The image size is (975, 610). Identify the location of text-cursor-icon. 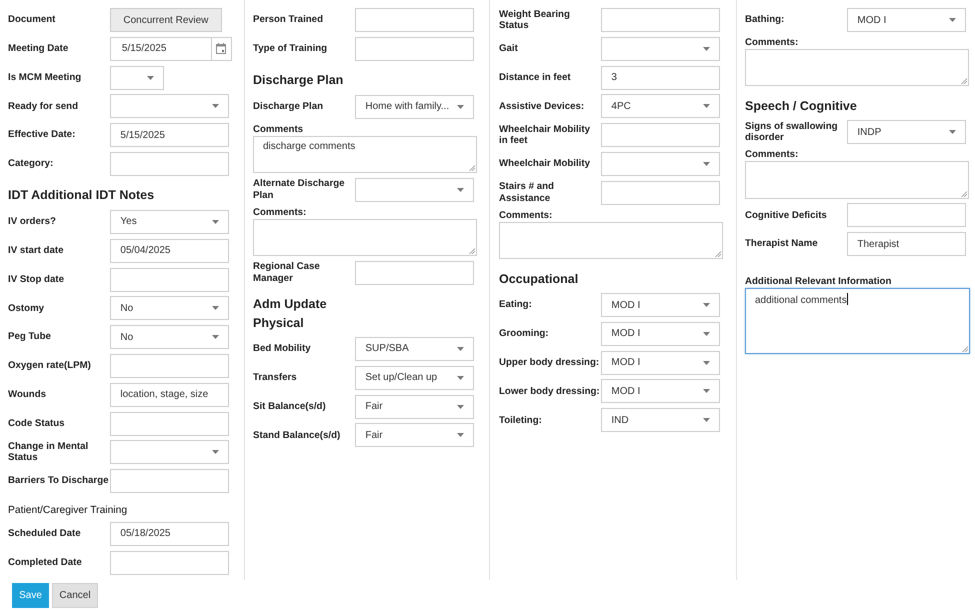
(847, 298).